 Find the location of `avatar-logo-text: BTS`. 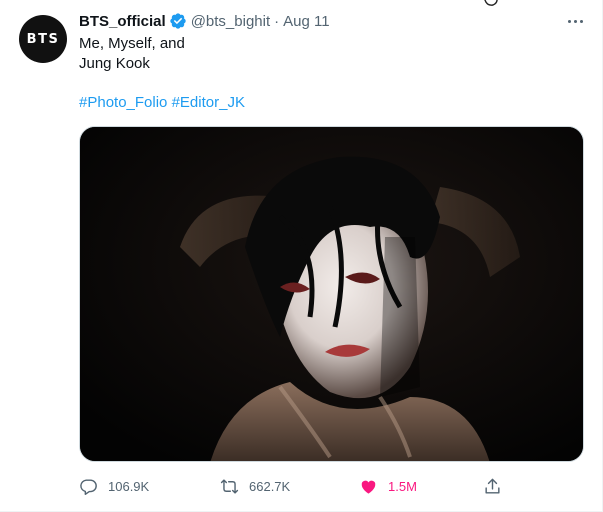

avatar-logo-text: BTS is located at coordinates (43, 39).